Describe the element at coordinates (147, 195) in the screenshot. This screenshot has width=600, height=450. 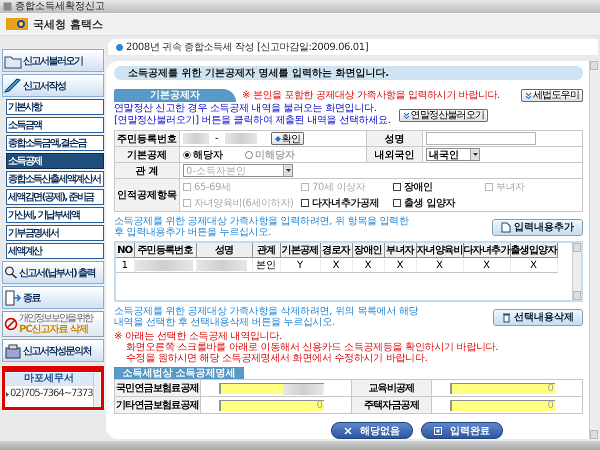
I see `field-label: 인적공제항목` at that location.